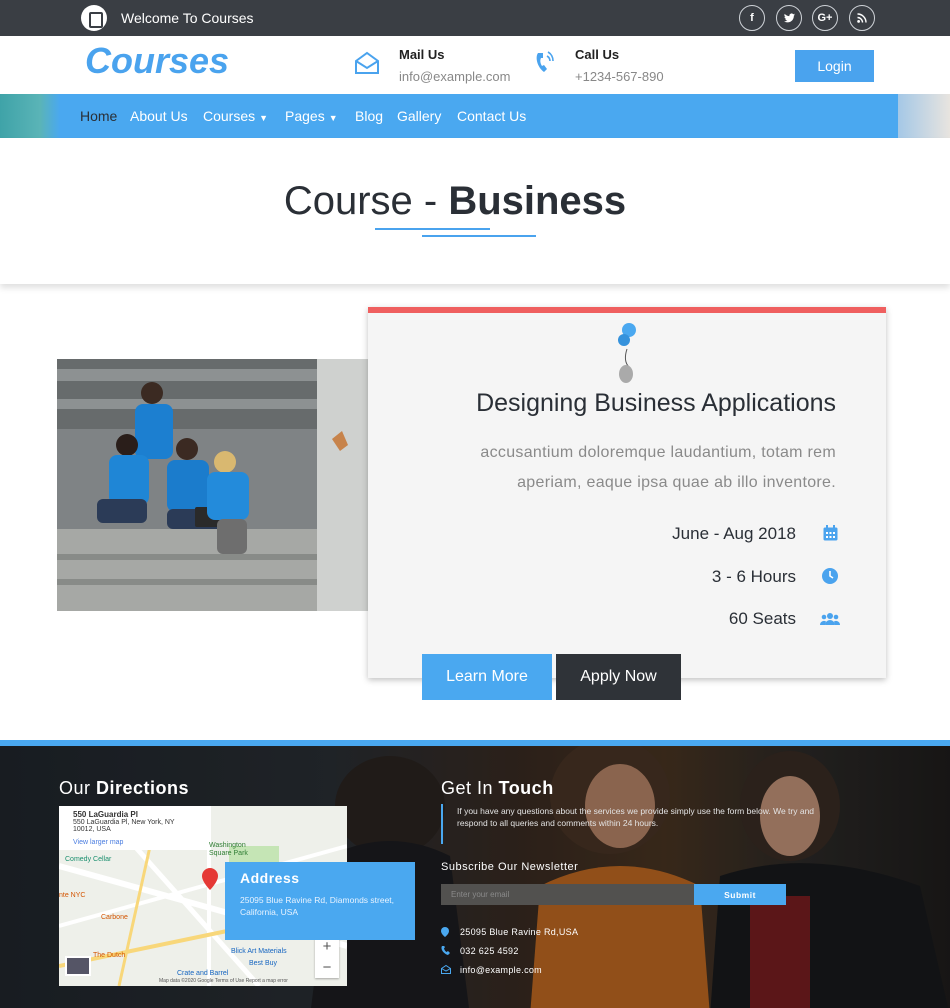 This screenshot has width=950, height=1008. I want to click on nav-item-about: About Us, so click(159, 116).